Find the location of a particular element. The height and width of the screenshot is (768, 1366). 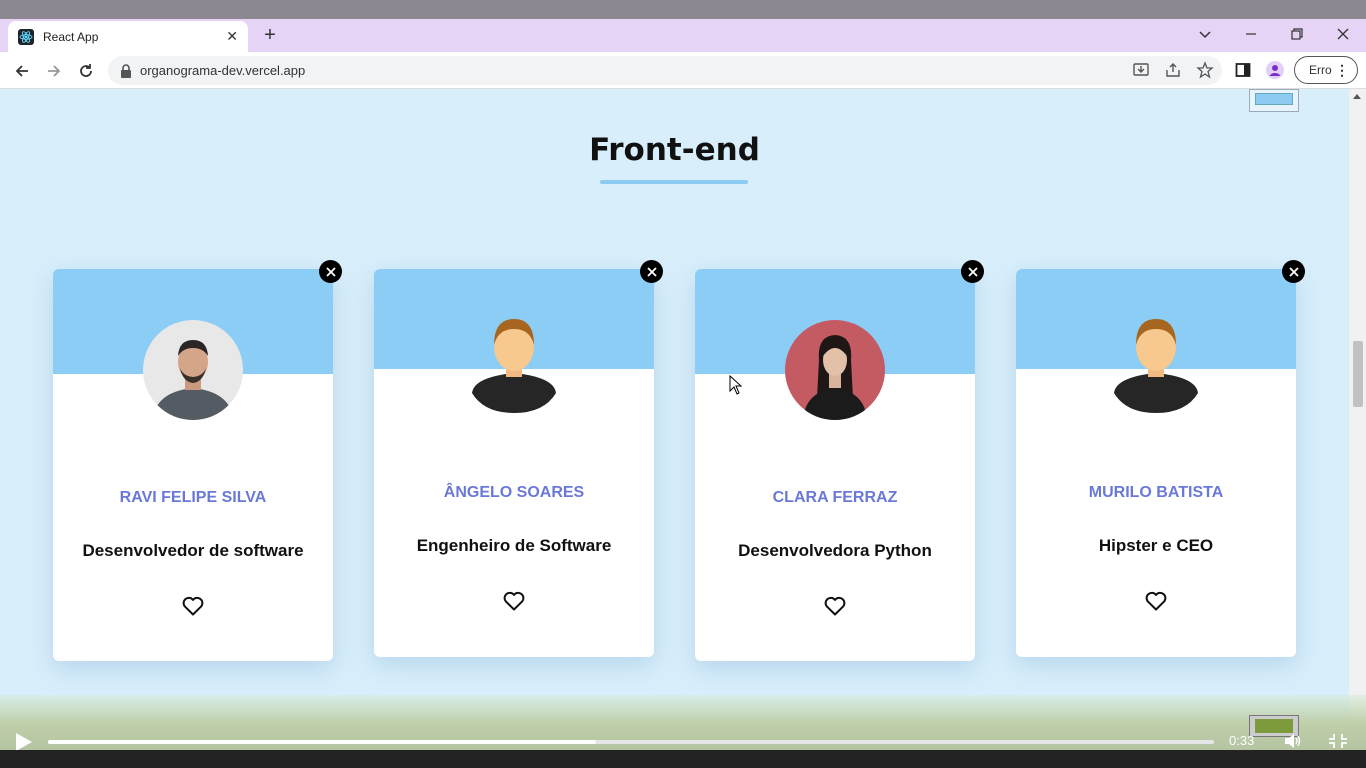

profile-error-label: Erro is located at coordinates (1320, 70).